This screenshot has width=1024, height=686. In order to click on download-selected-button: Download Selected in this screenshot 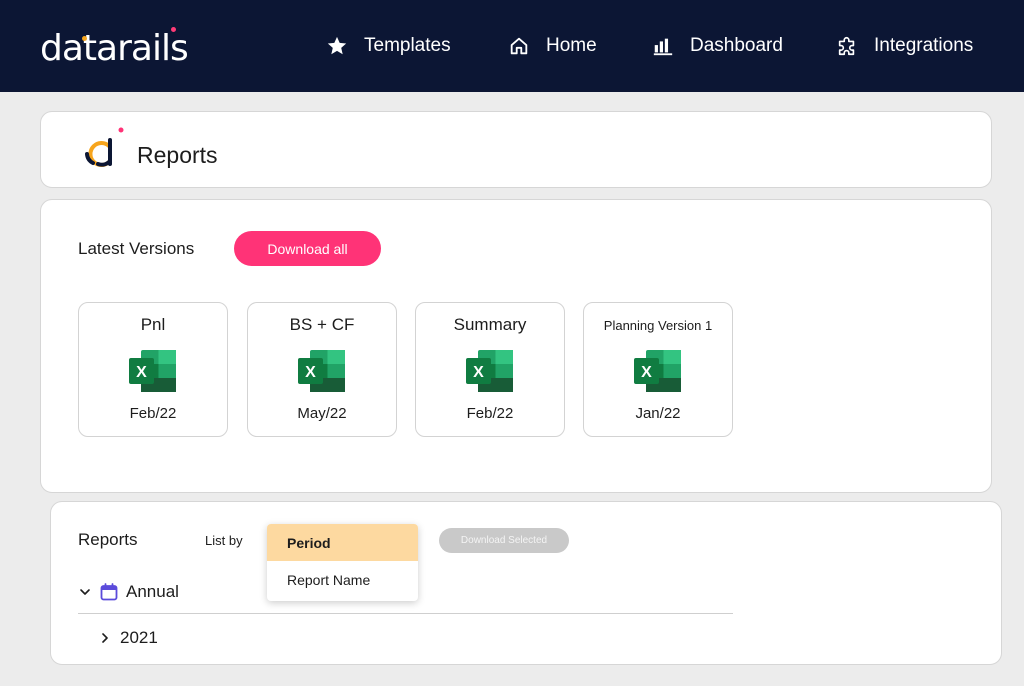, I will do `click(504, 540)`.